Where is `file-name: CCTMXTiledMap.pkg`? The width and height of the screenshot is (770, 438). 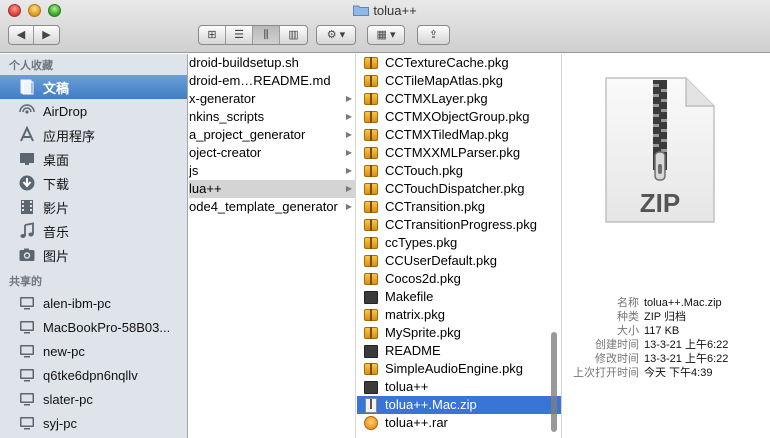
file-name: CCTMXTiledMap.pkg is located at coordinates (447, 134).